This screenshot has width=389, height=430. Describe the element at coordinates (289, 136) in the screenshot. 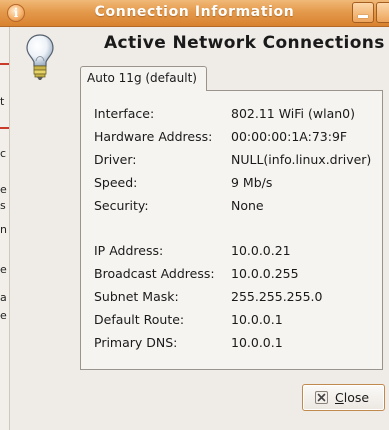

I see `hardware-address-value: 00:00:00:1A:73:9F` at that location.